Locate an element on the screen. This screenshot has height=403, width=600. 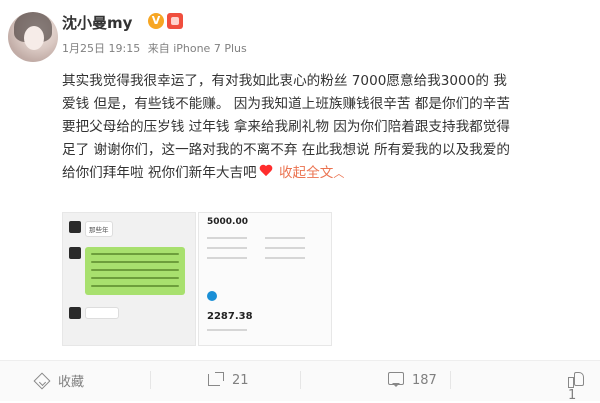
favorite-button: 收藏 is located at coordinates (59, 380).